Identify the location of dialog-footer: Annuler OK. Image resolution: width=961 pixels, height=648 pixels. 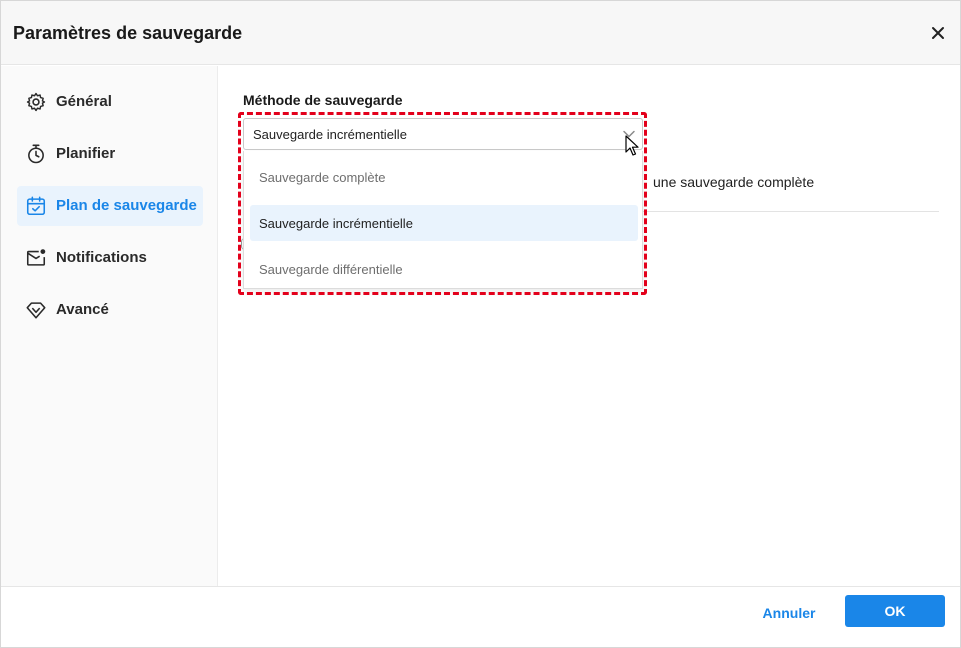
(480, 616).